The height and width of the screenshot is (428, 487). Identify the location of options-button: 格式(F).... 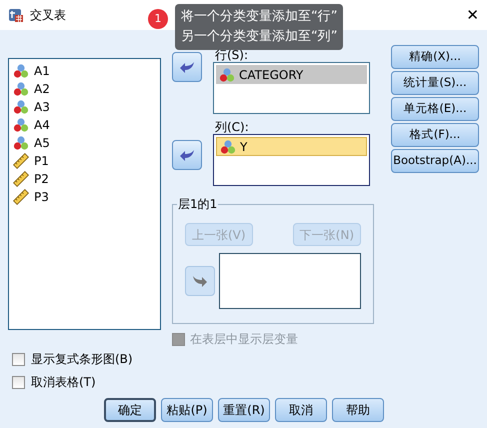
(435, 135).